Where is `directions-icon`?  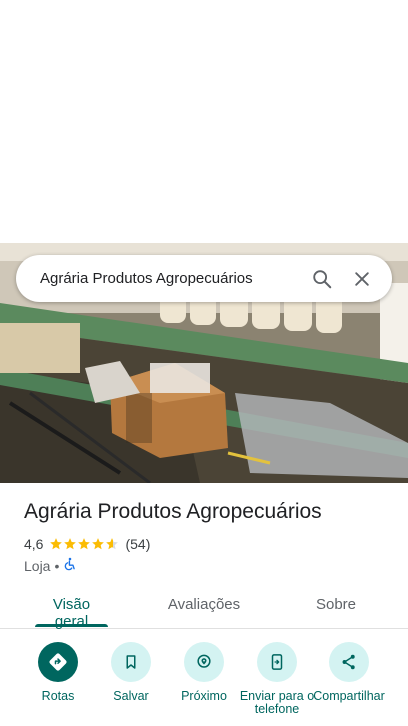 directions-icon is located at coordinates (58, 662).